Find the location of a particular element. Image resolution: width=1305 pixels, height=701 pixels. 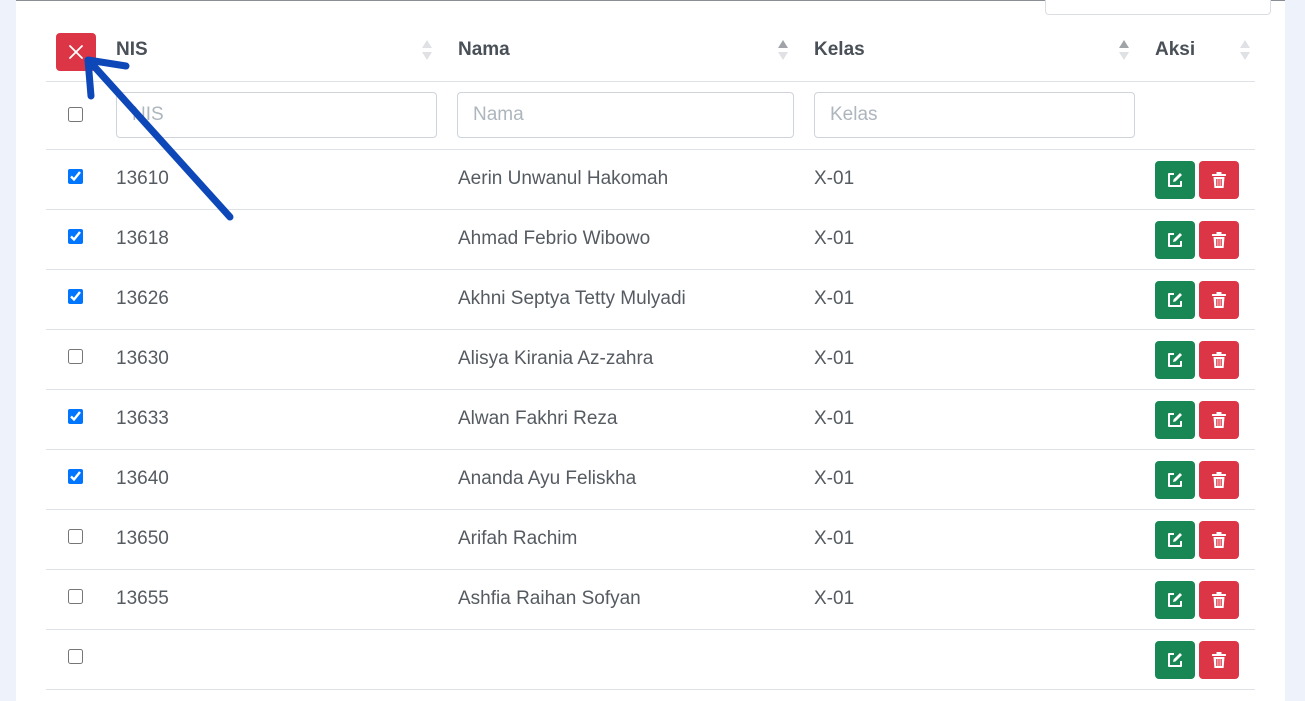

cell-nama: Ashfia Raihan Sofyan is located at coordinates (549, 598).